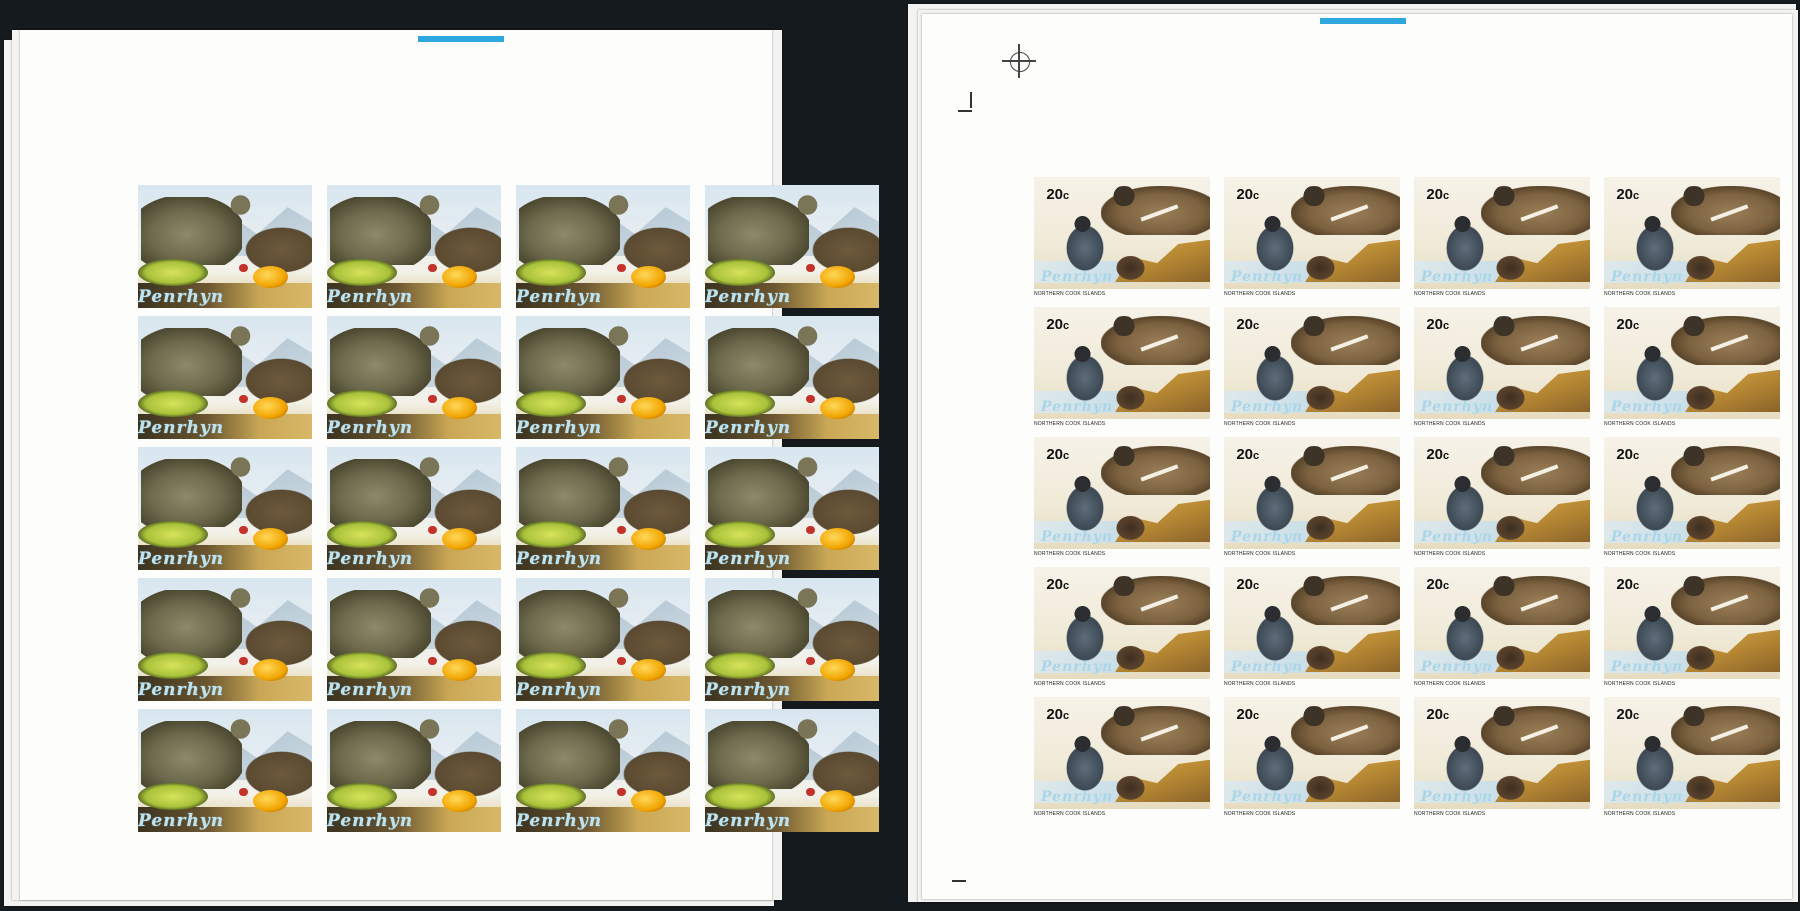 The image size is (1800, 911). What do you see at coordinates (965, 111) in the screenshot?
I see `crop-mark` at bounding box center [965, 111].